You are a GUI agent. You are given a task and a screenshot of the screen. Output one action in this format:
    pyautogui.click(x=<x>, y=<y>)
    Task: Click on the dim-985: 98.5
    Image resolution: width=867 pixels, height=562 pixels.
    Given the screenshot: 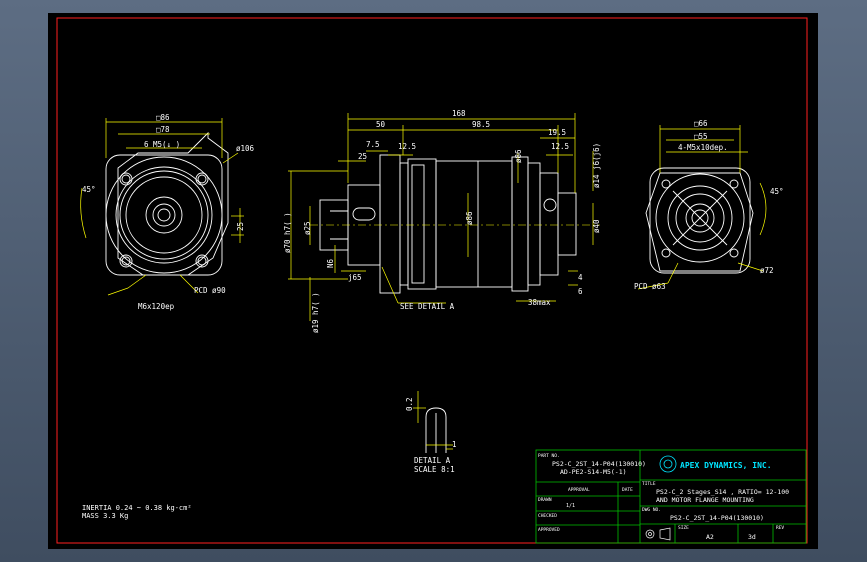 What is the action you would take?
    pyautogui.click(x=481, y=124)
    